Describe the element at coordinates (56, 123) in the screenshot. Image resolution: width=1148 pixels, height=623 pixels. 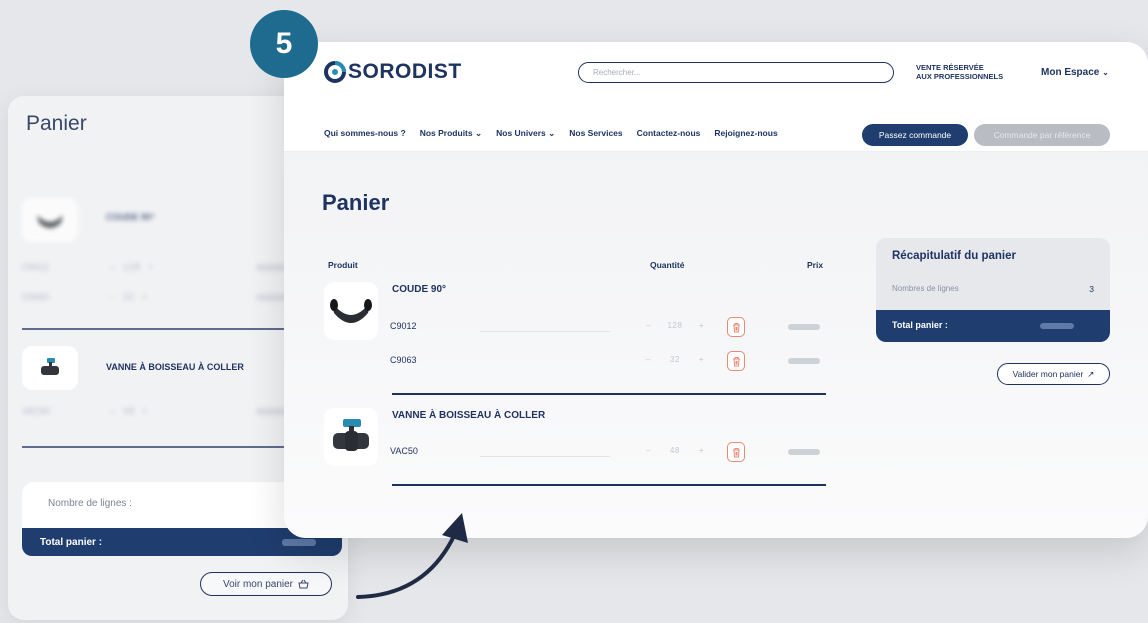
I see `mobile-cart-title: Panier` at that location.